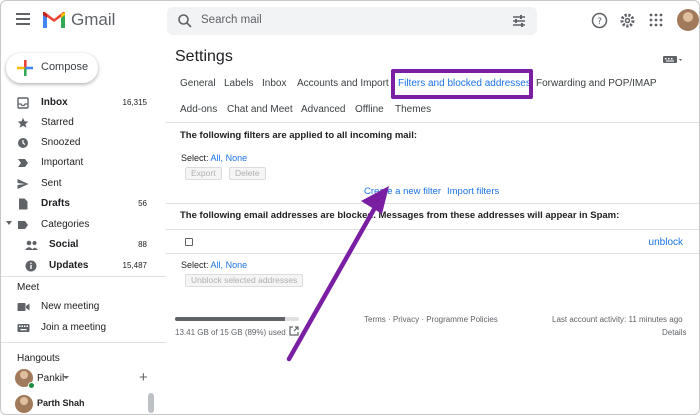 This screenshot has height=415, width=700. What do you see at coordinates (31, 385) in the screenshot?
I see `online-status-icon` at bounding box center [31, 385].